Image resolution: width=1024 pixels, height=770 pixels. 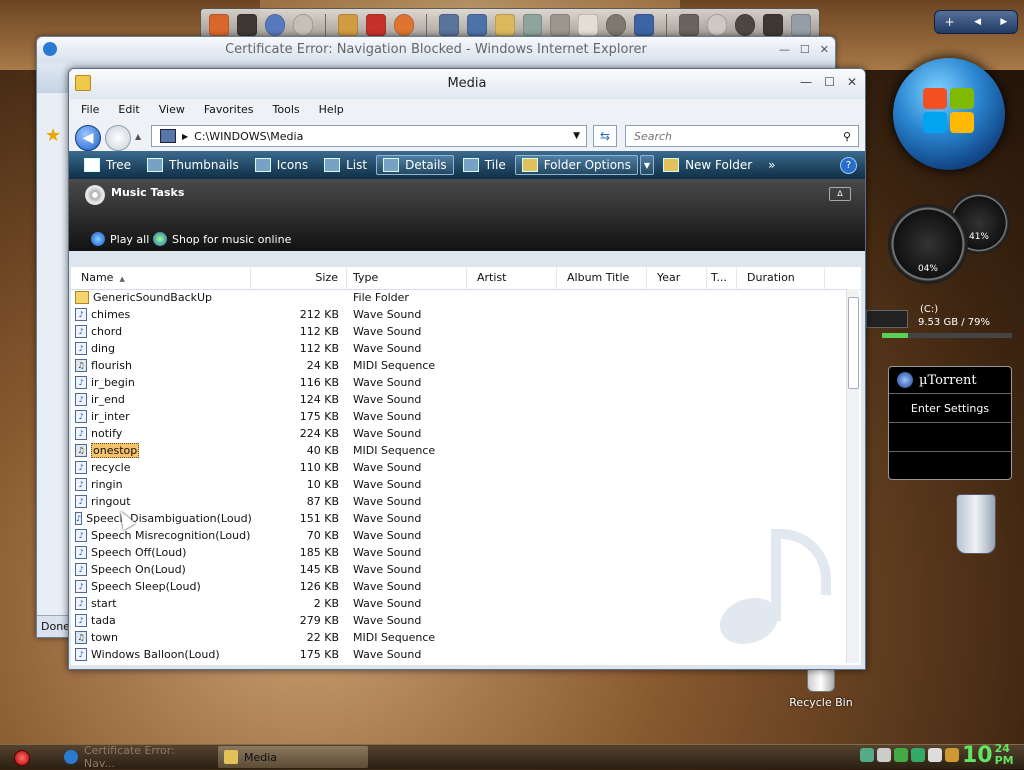 I want to click on file-row: ♪ notify 224 KB Wave Sound, so click(x=459, y=433).